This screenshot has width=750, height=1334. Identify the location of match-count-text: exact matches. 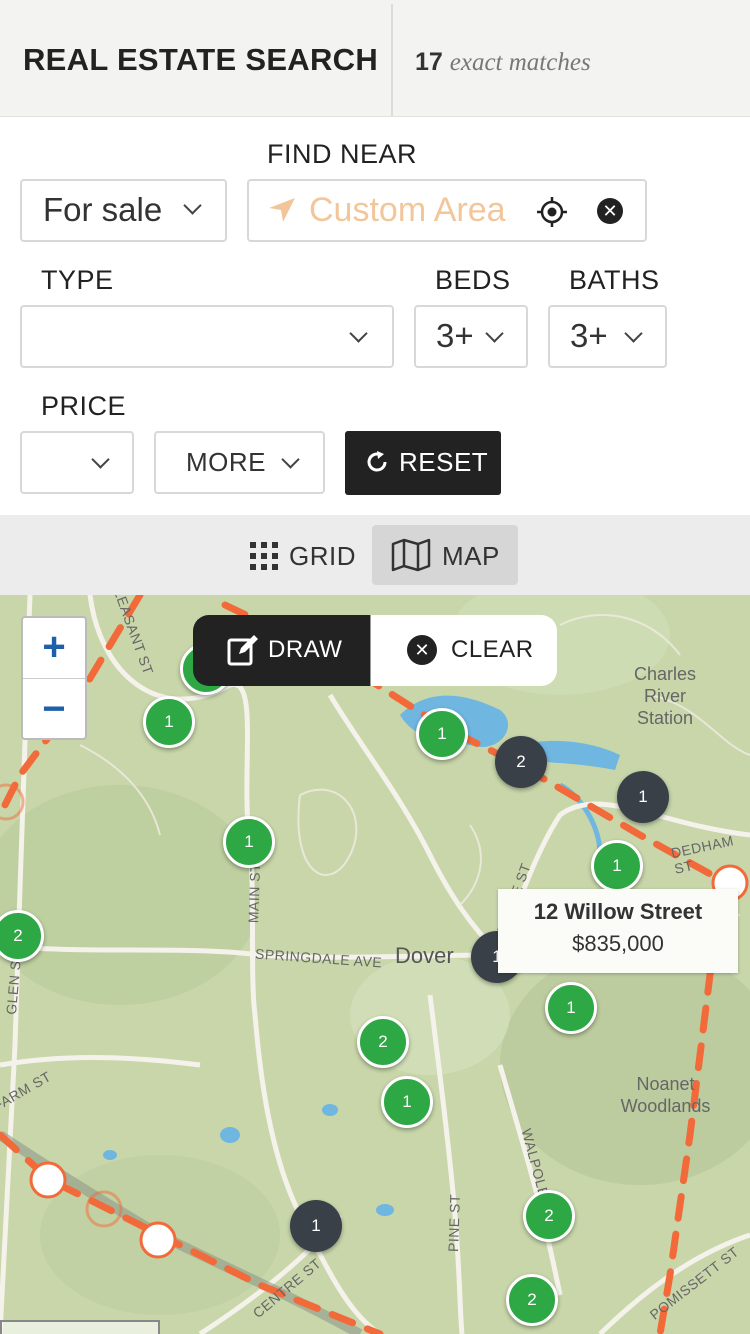
(520, 62).